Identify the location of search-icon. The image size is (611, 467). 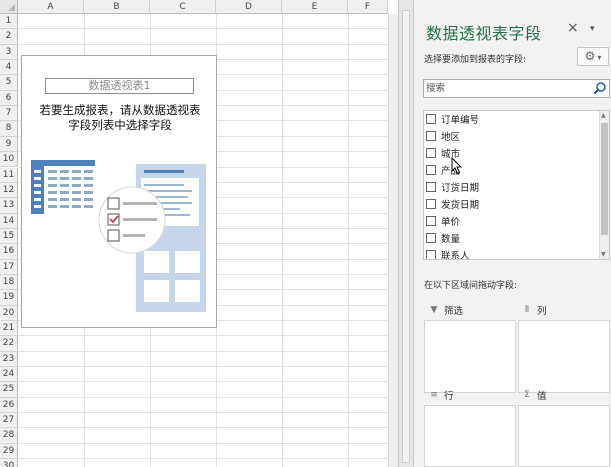
(600, 88).